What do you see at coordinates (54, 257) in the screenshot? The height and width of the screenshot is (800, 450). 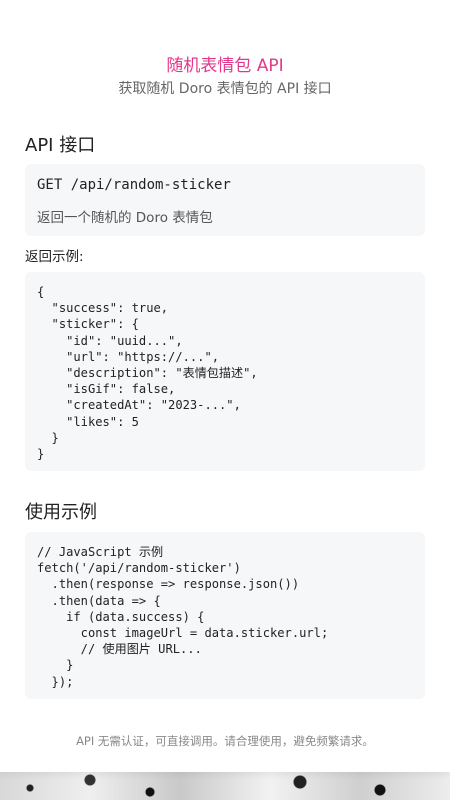 I see `response-example-label: 返回示例:` at bounding box center [54, 257].